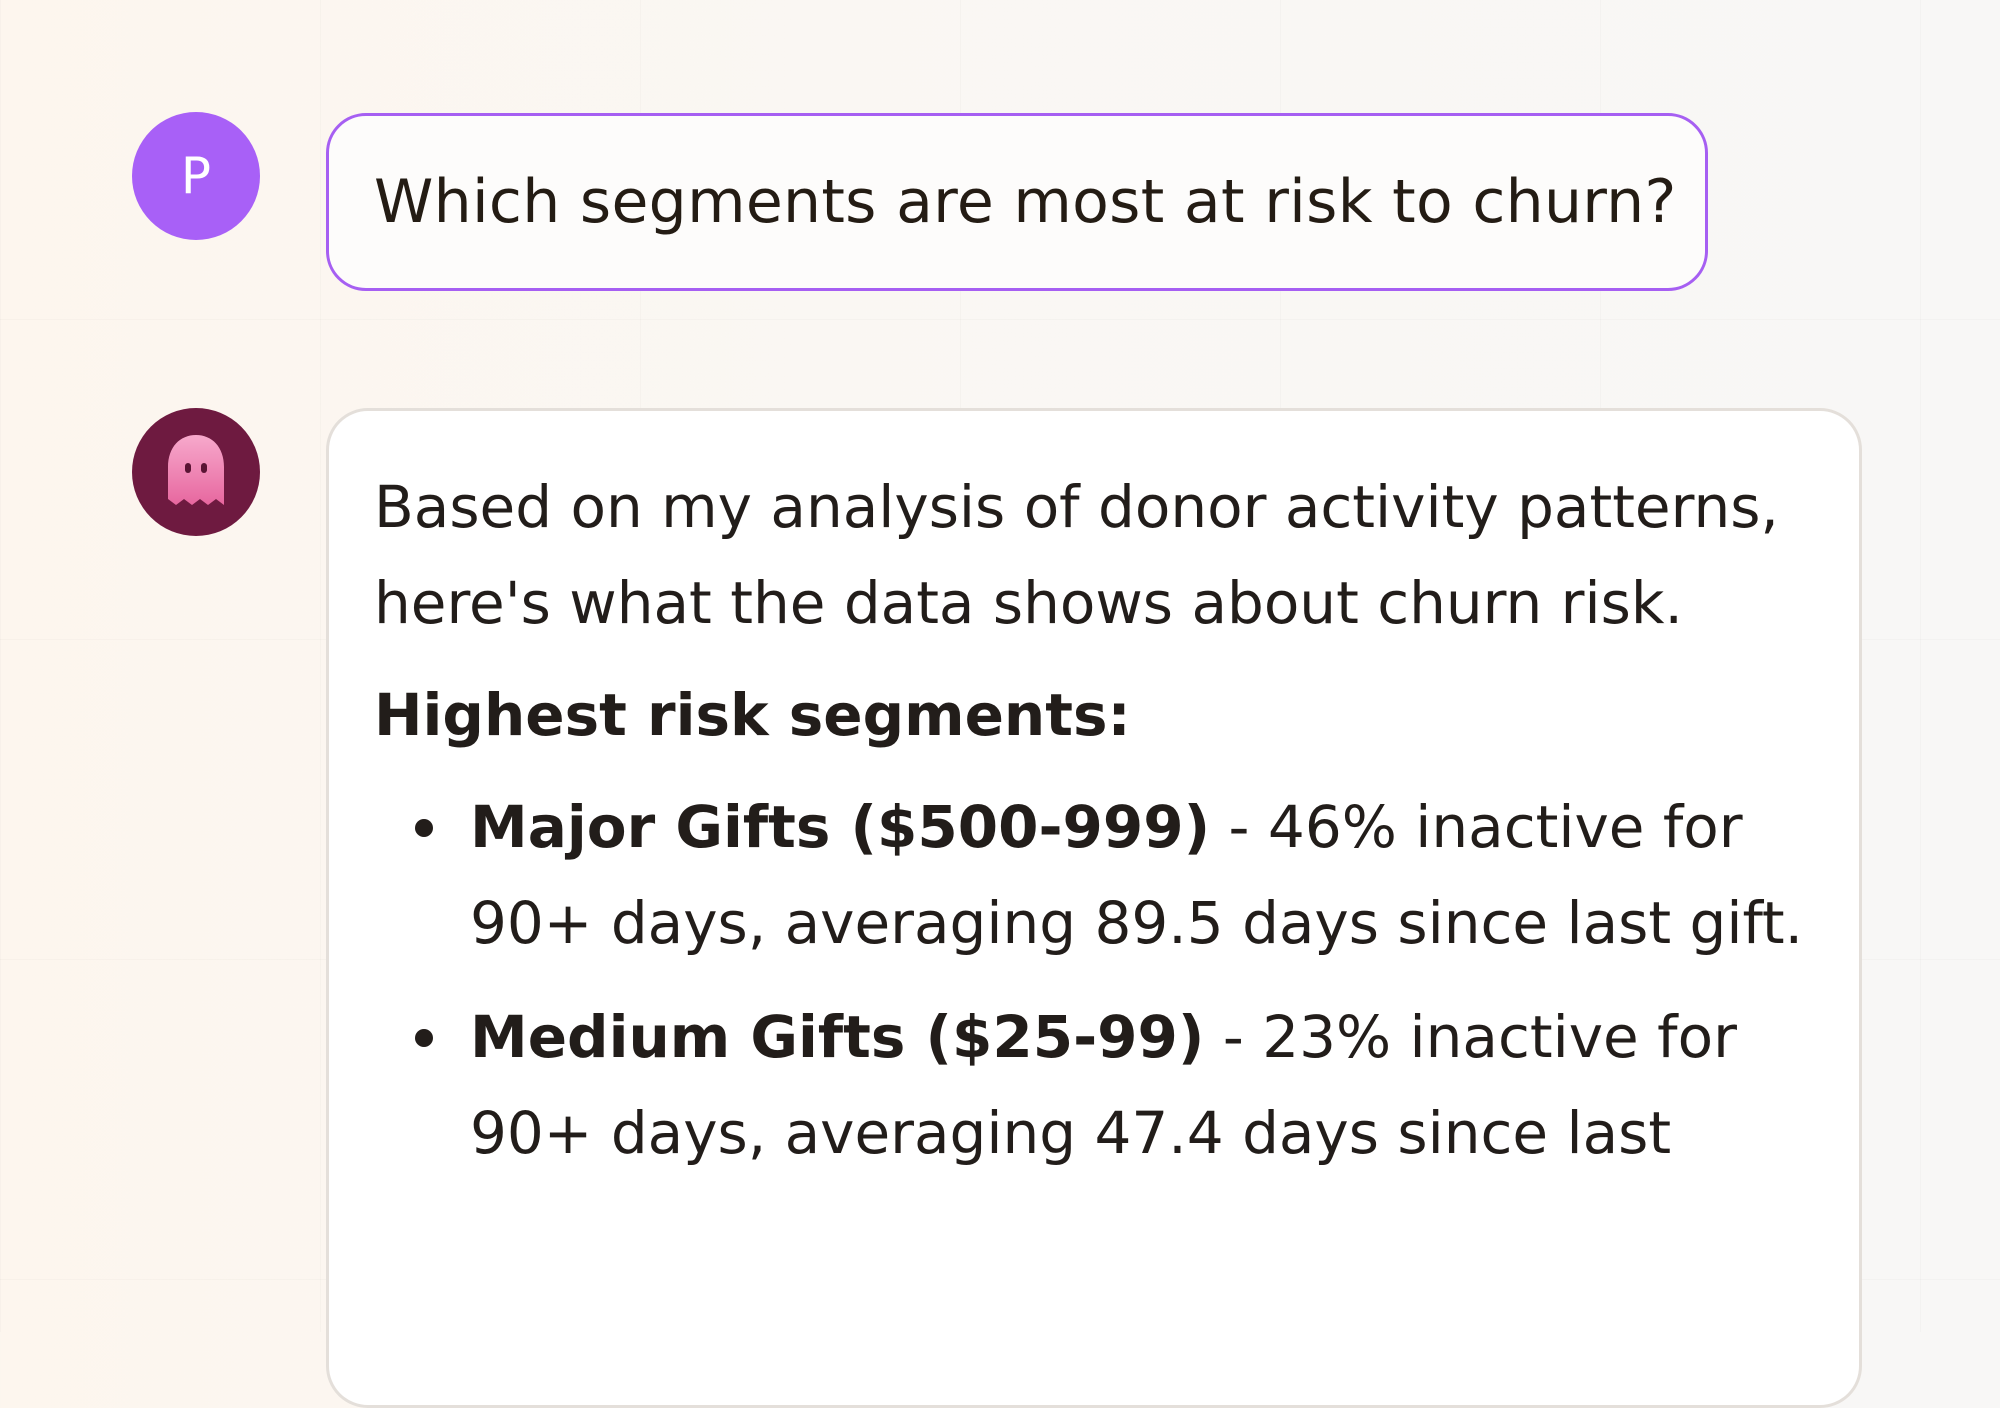 Image resolution: width=2000 pixels, height=1408 pixels. I want to click on user-avatar: P, so click(196, 176).